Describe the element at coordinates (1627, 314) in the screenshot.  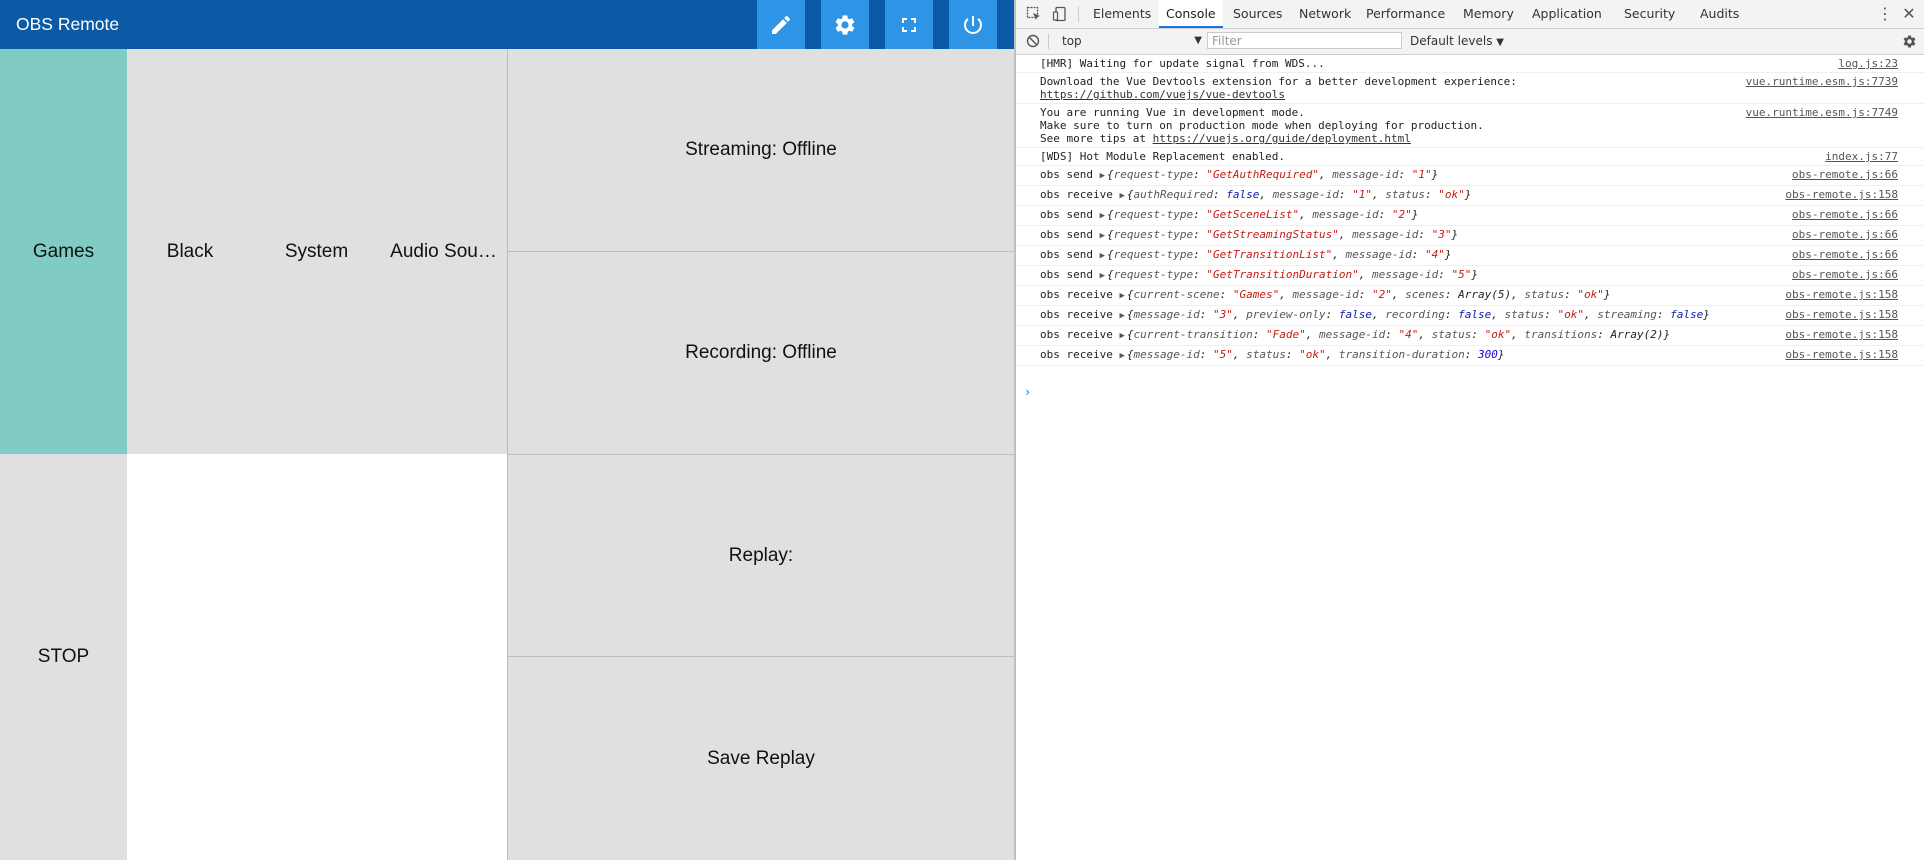
I see `object-key: streaming` at that location.